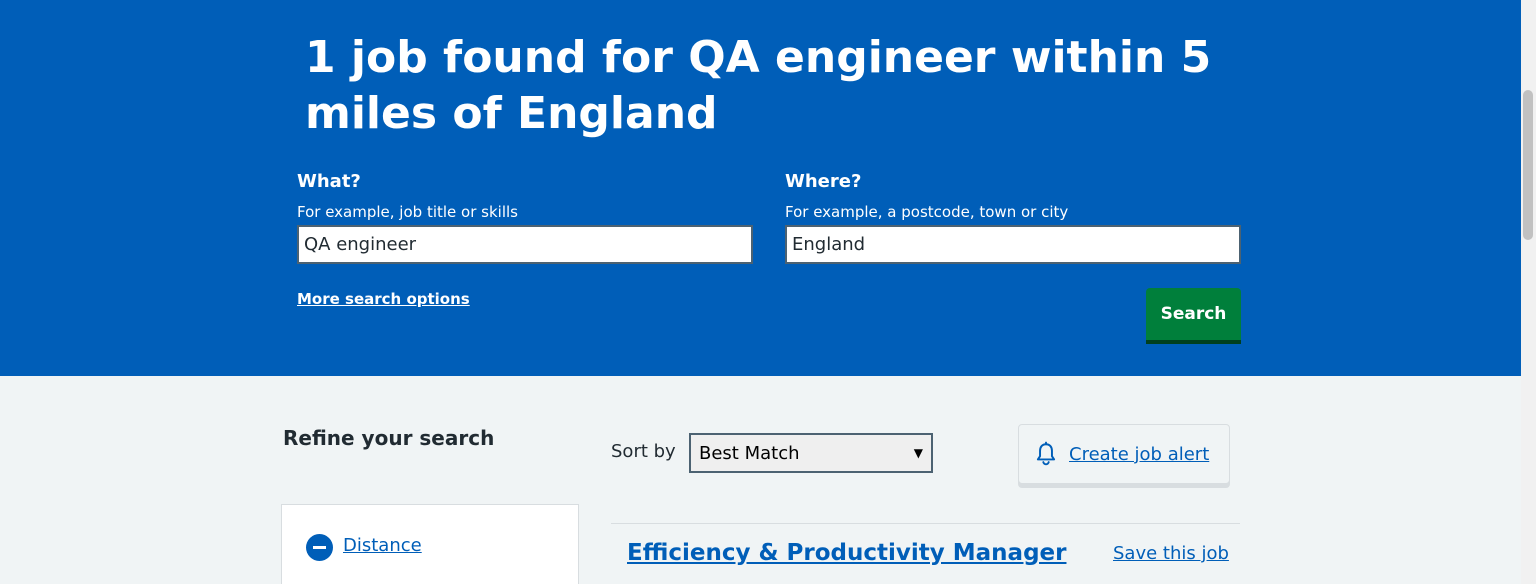  I want to click on where-label: Where?, so click(823, 181).